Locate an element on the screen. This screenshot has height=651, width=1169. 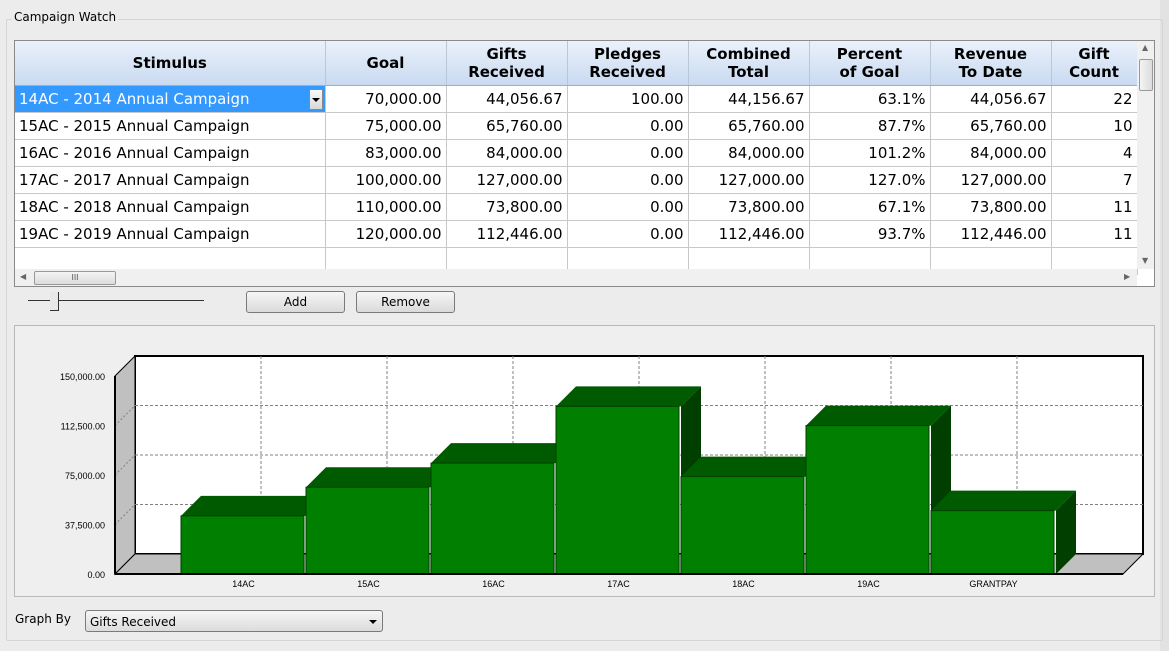
table-cell: 75,000.00 is located at coordinates (386, 126).